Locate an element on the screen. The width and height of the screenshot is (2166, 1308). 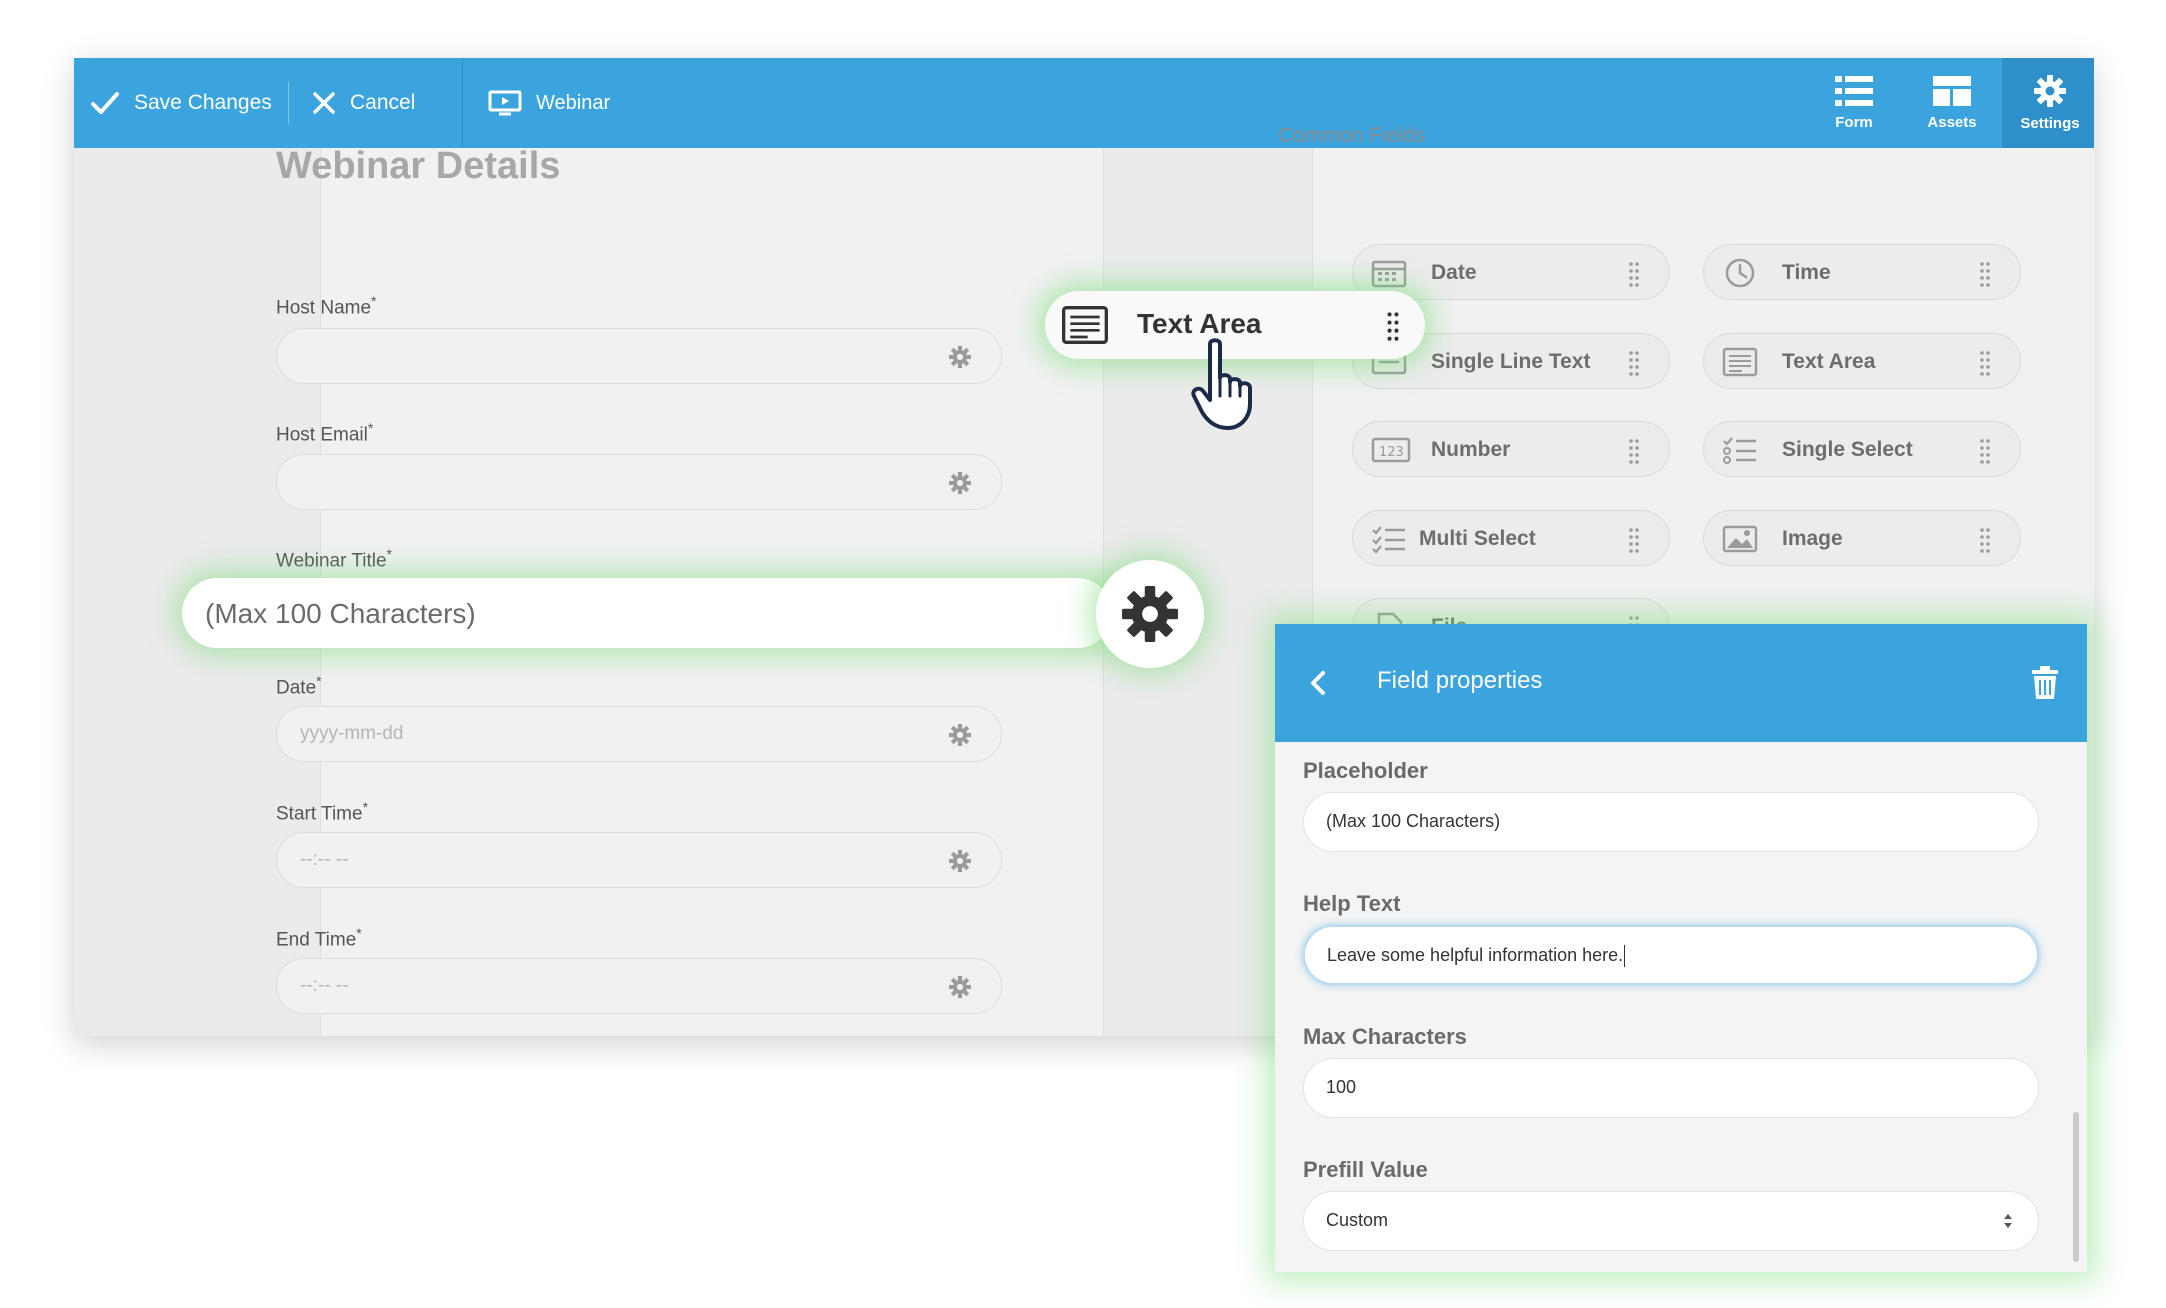
calendar-icon is located at coordinates (1389, 274).